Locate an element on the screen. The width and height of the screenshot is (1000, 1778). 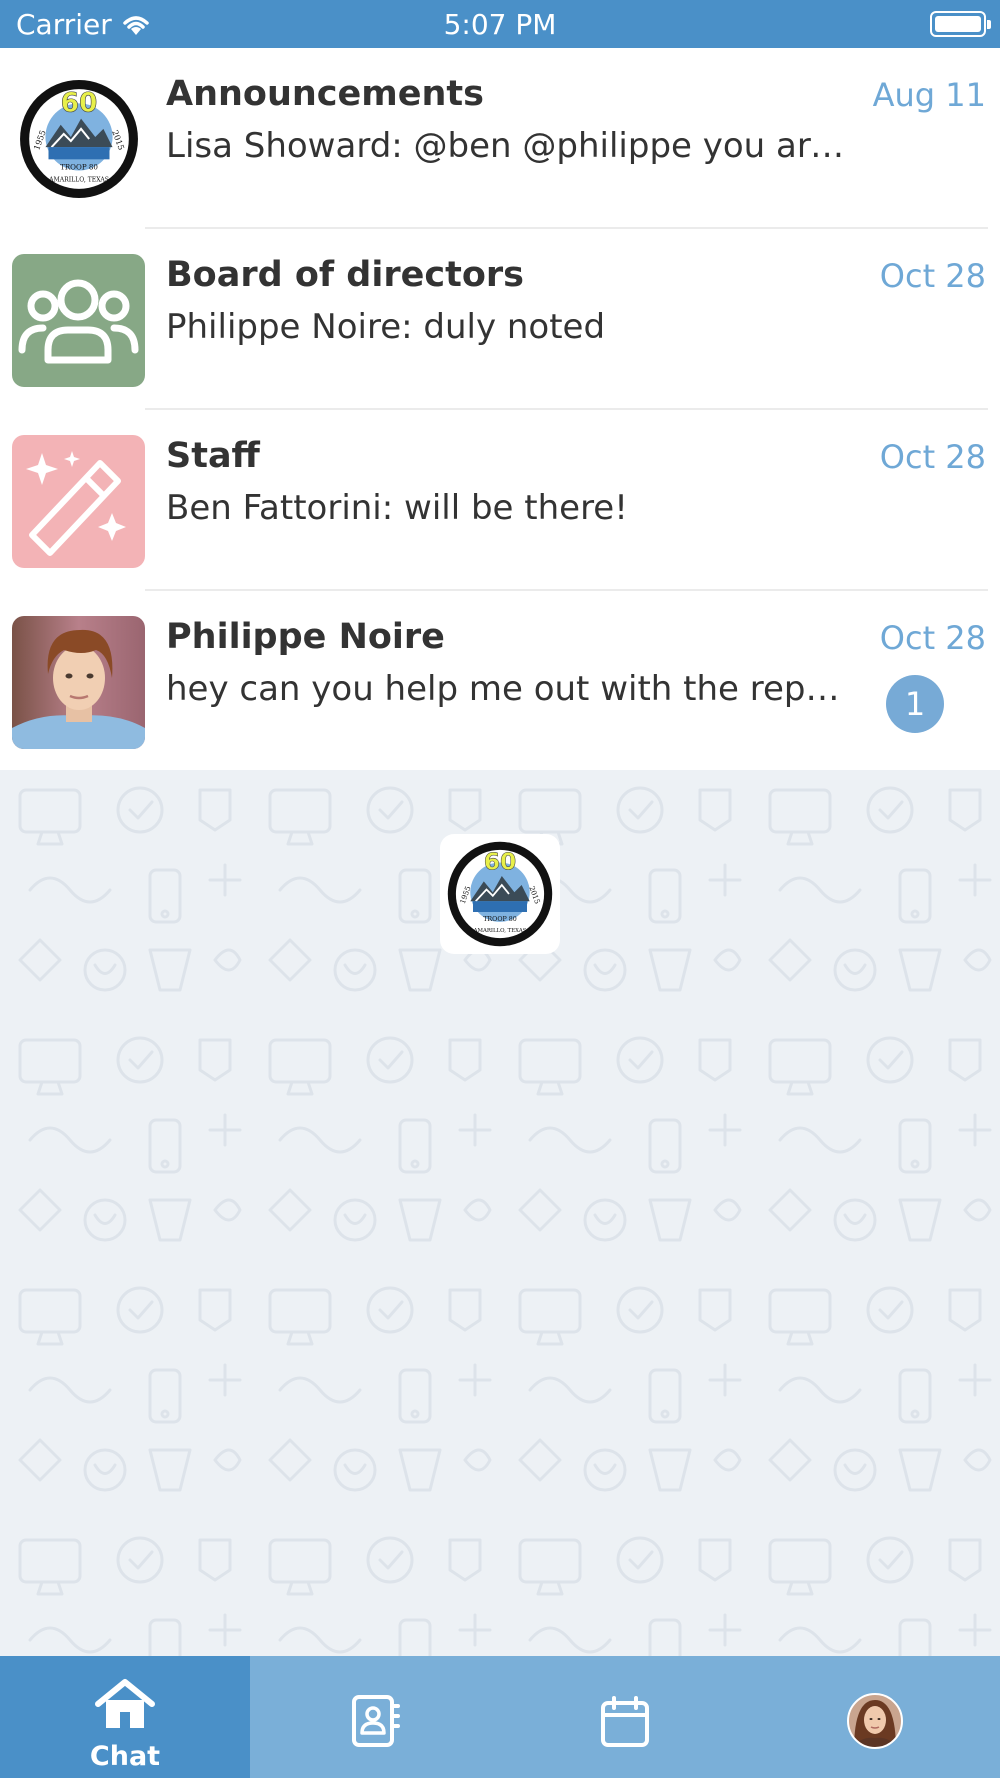
chat-title: Board of directors is located at coordinates (345, 275).